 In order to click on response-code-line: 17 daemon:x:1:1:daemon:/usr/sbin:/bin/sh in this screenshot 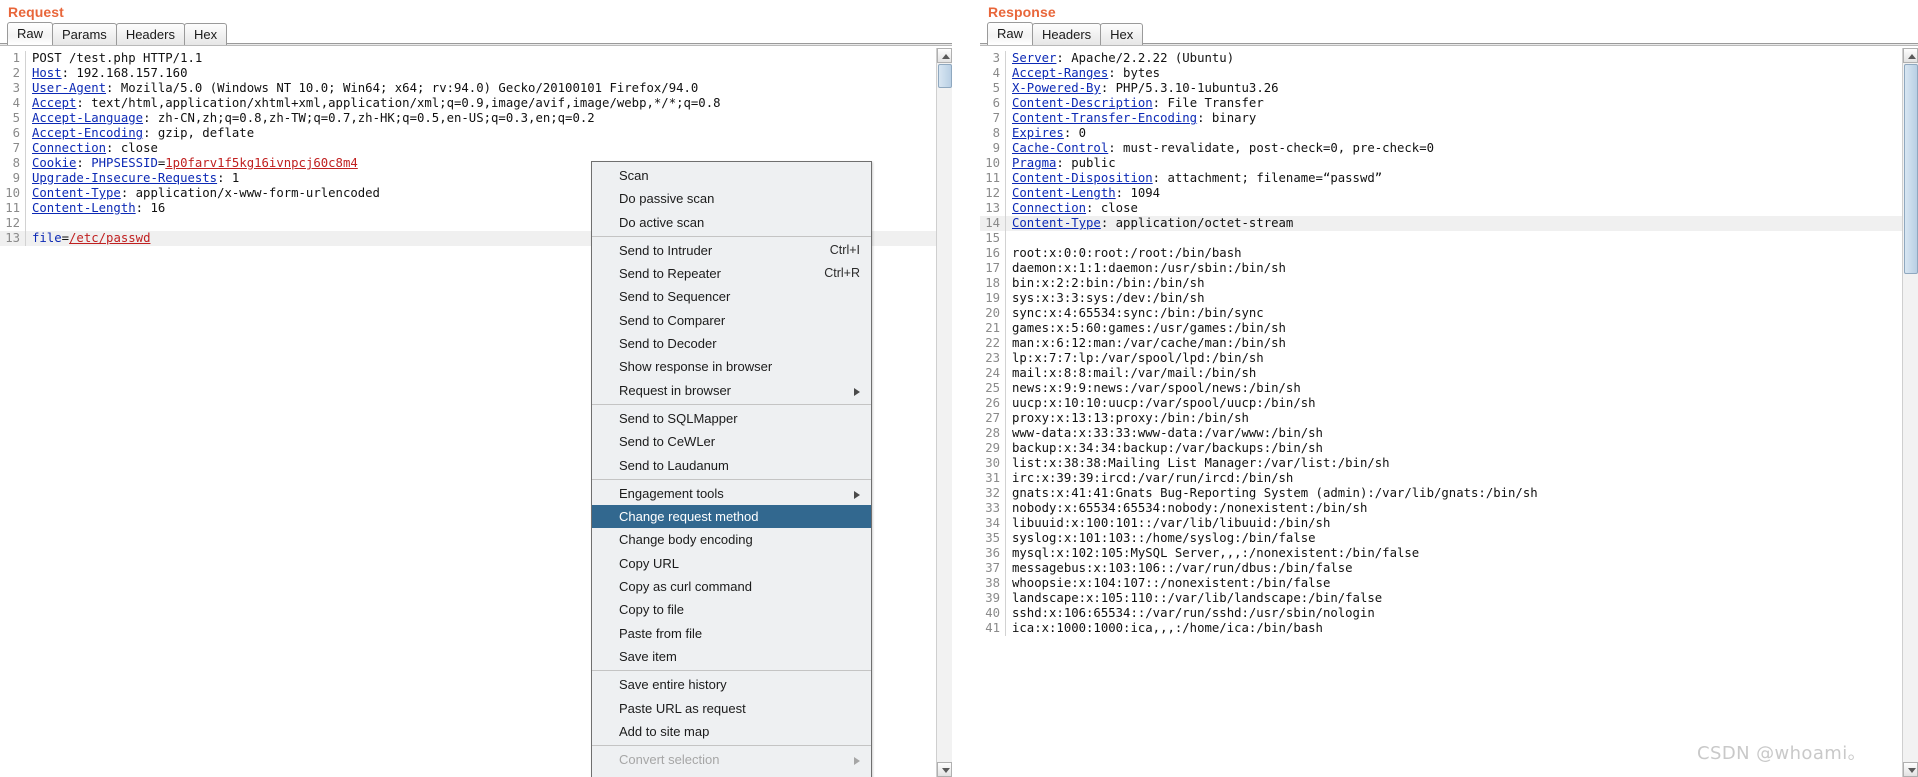, I will do `click(1441, 268)`.